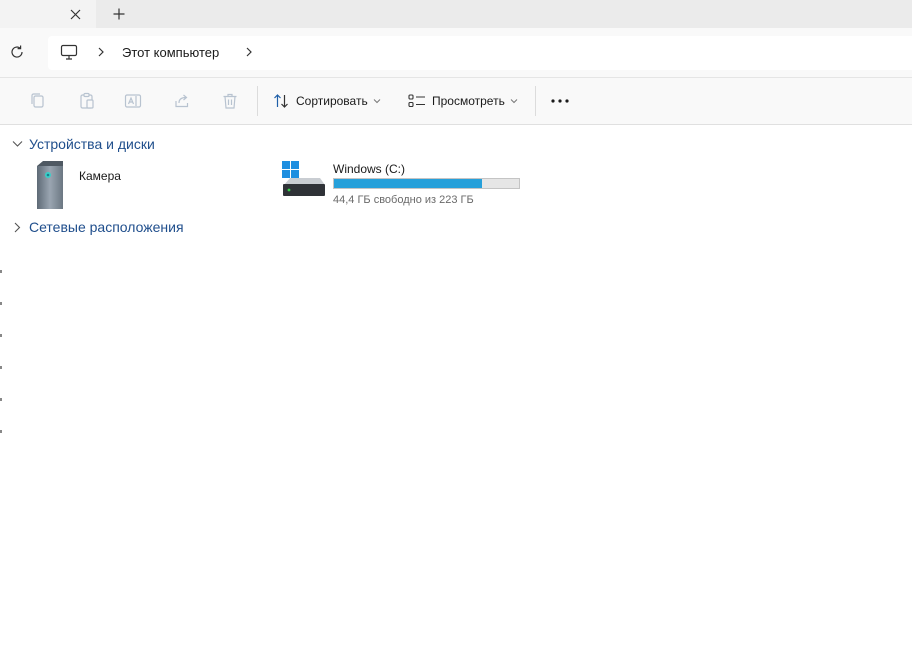  Describe the element at coordinates (369, 169) in the screenshot. I see `drive-name: Windows (C:)` at that location.